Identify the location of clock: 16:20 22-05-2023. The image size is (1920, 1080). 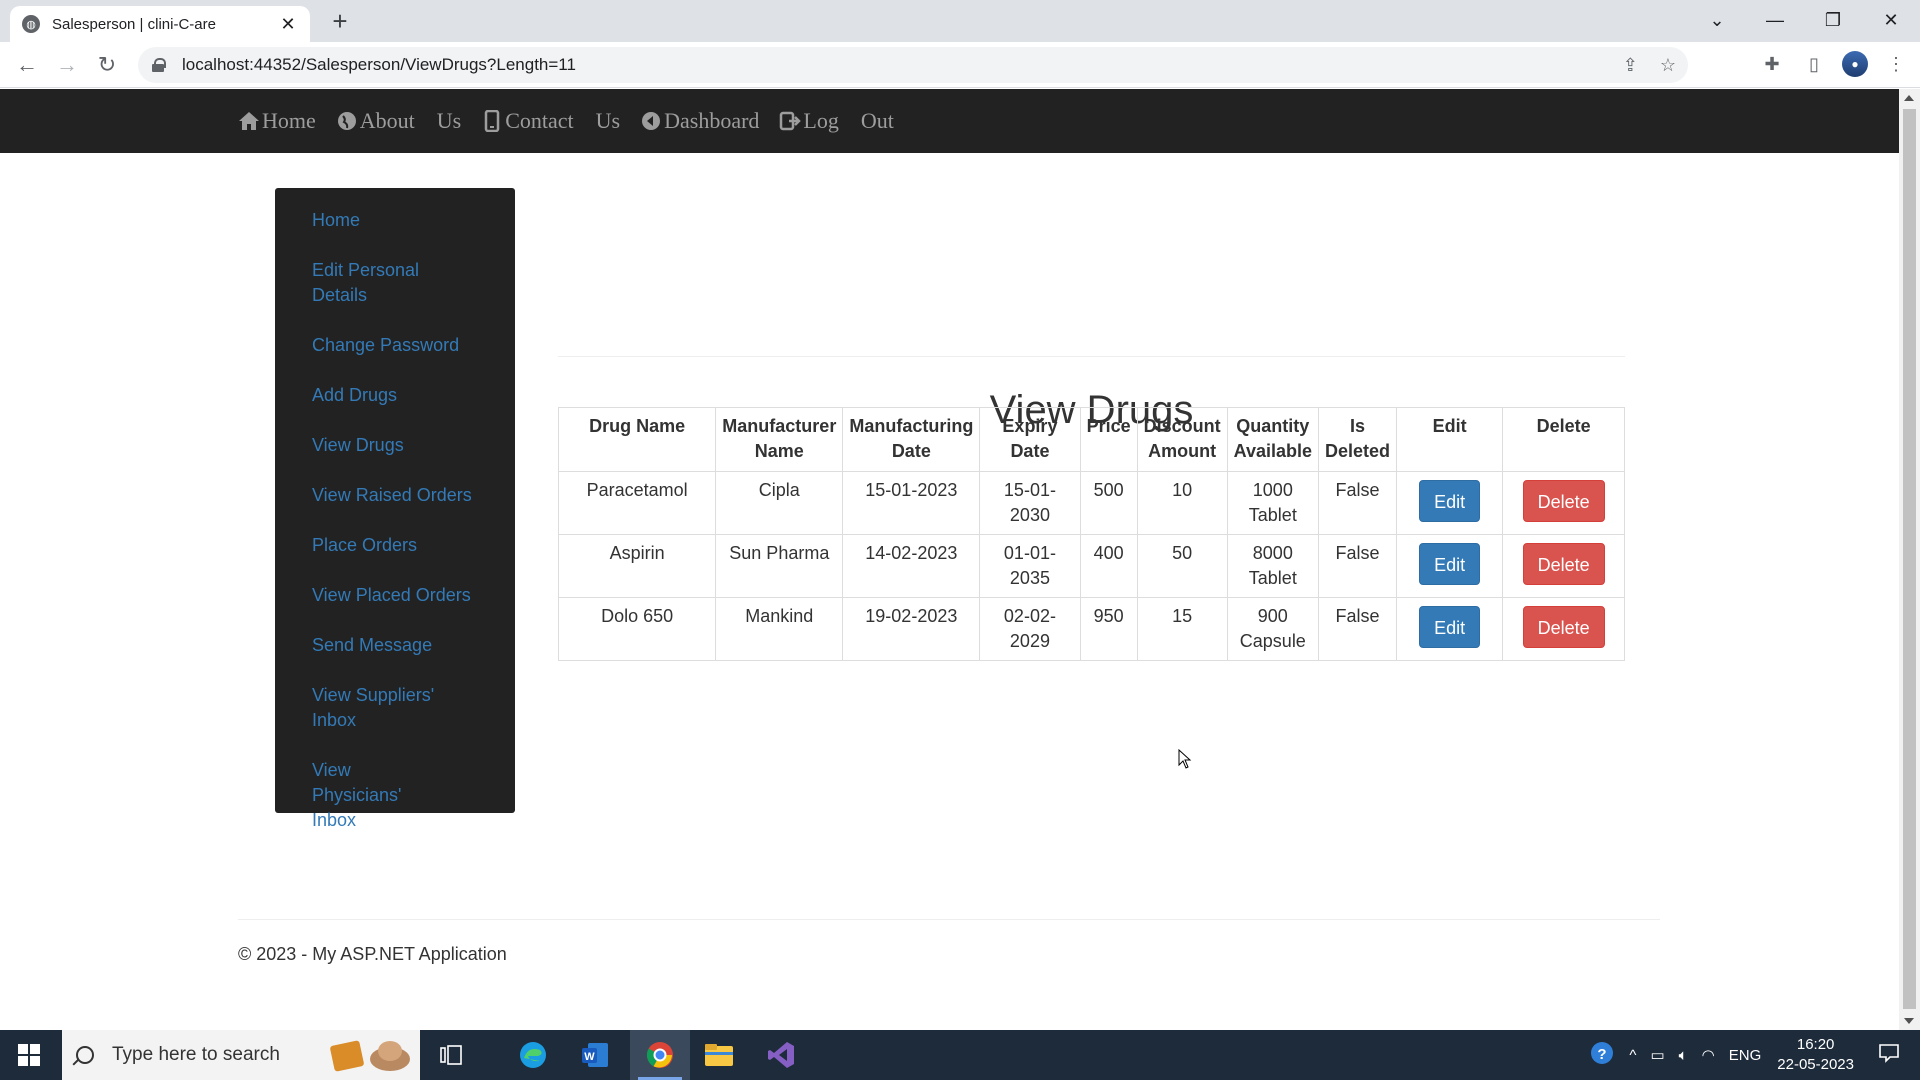
(1815, 1055).